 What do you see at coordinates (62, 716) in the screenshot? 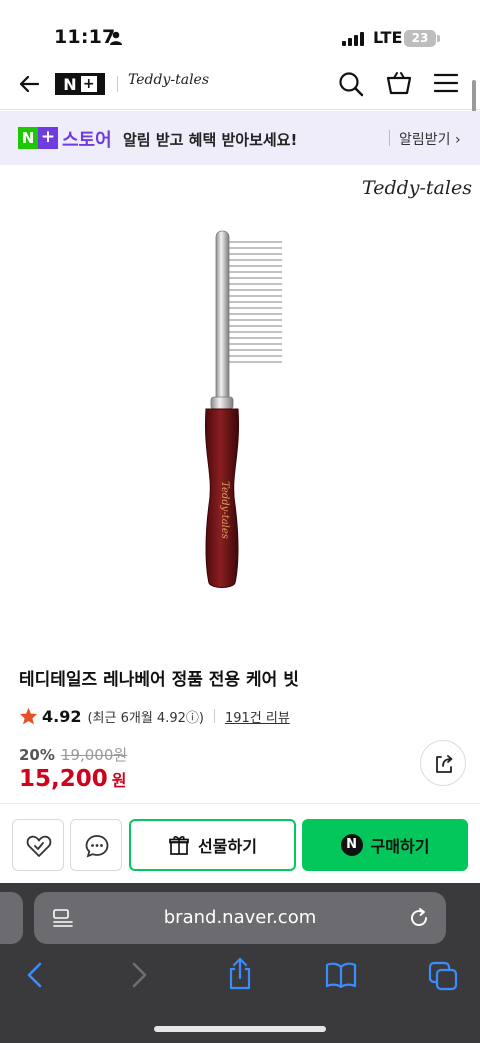
I see `rating-score: 4.92` at bounding box center [62, 716].